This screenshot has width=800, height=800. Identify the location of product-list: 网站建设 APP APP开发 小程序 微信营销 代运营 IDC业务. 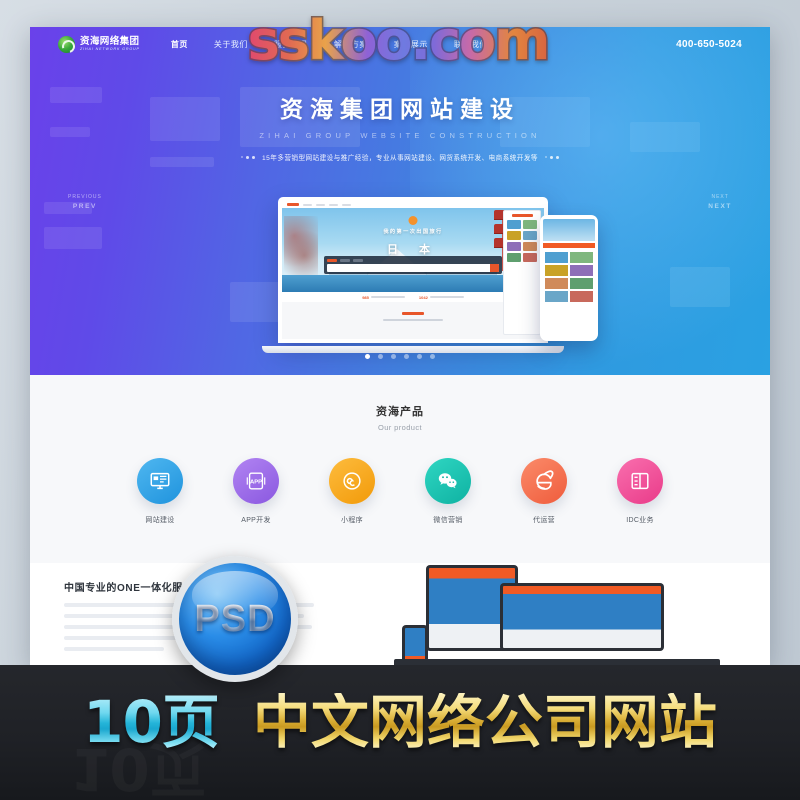
(400, 491).